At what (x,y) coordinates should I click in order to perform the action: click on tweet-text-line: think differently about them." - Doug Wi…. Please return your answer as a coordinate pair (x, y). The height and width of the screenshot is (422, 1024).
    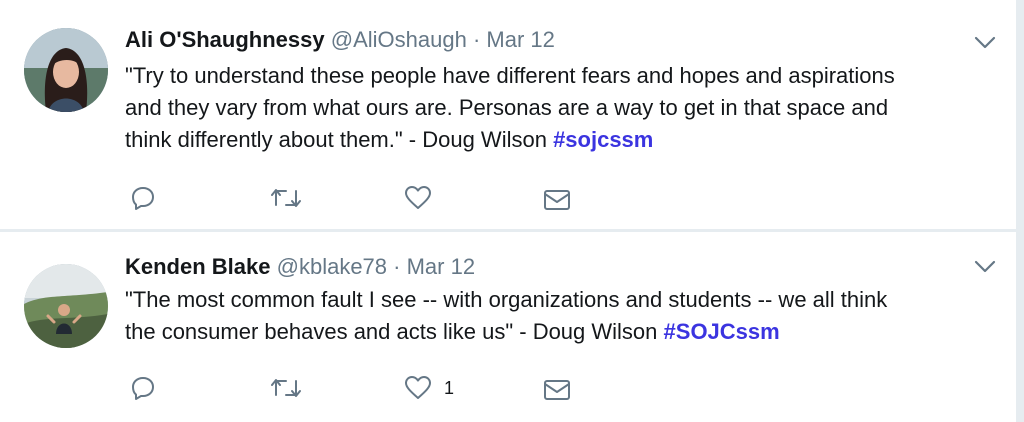
    Looking at the image, I should click on (339, 139).